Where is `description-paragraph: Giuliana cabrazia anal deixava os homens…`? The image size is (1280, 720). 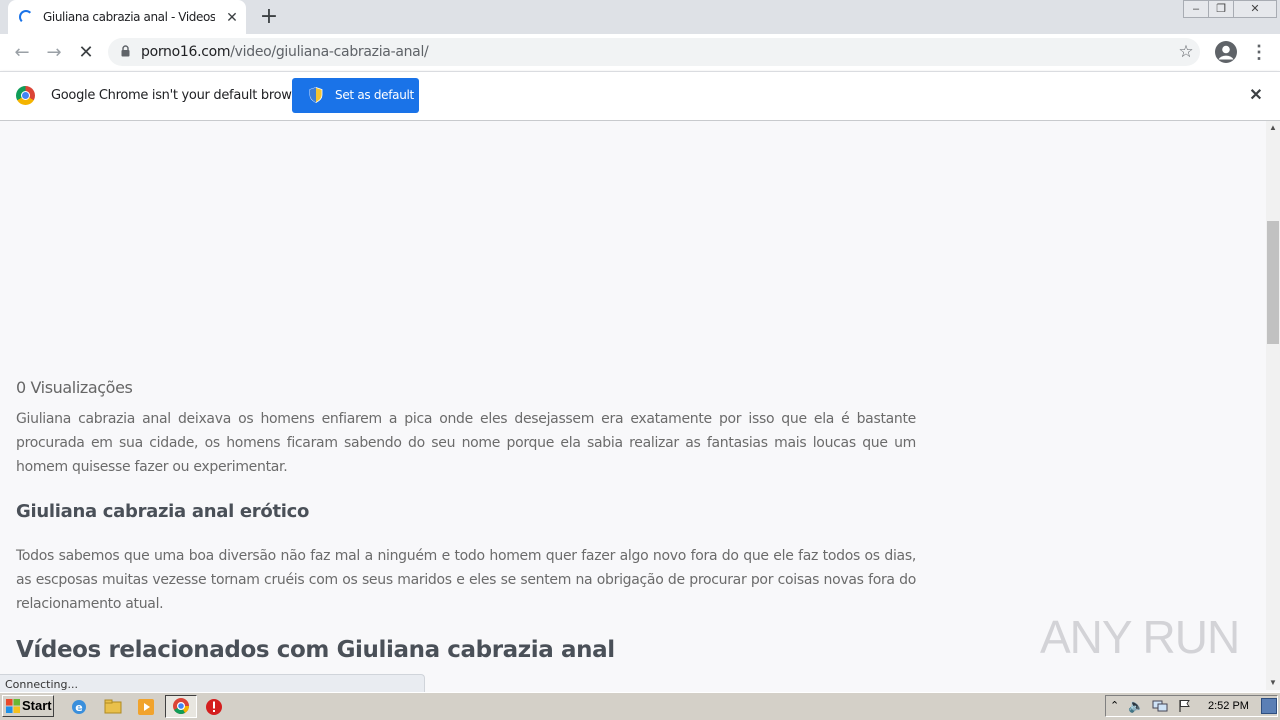
description-paragraph: Giuliana cabrazia anal deixava os homens… is located at coordinates (466, 443).